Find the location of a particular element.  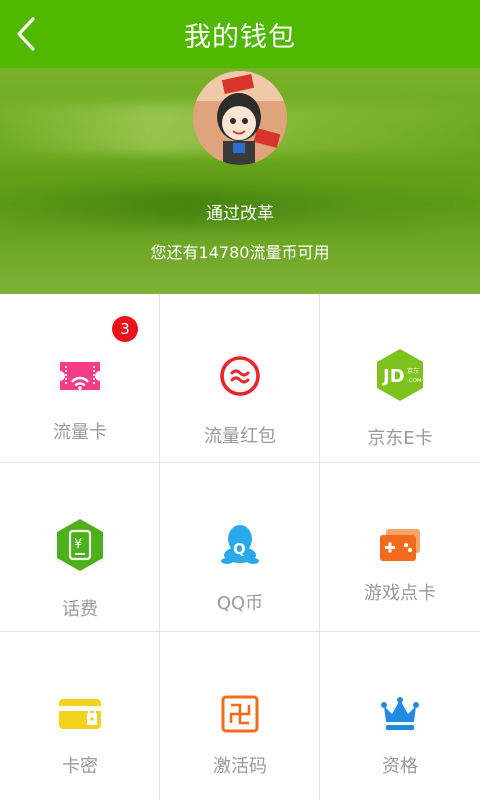

title-bar: 我的钱包 is located at coordinates (240, 34).